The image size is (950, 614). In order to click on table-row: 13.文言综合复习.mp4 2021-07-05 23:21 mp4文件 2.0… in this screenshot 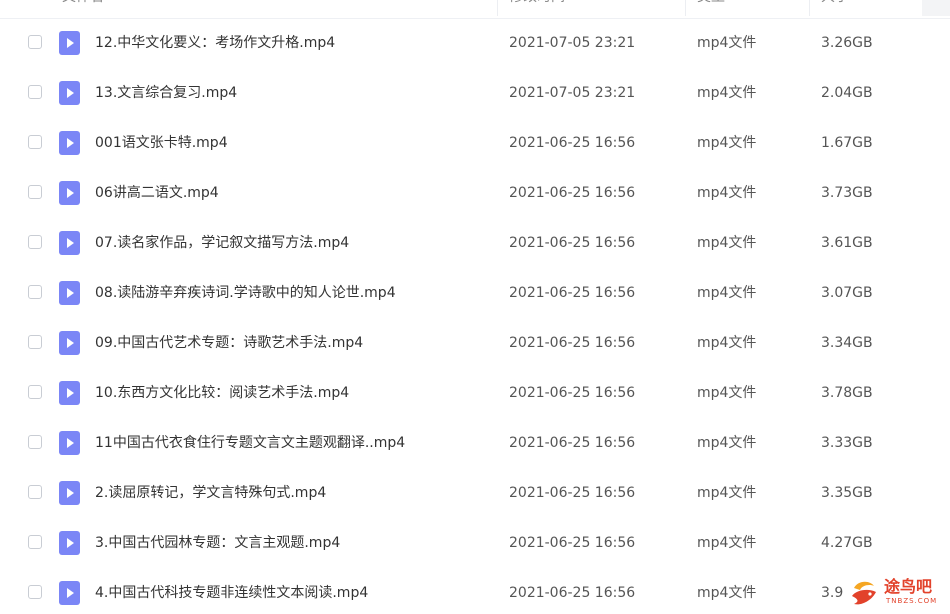, I will do `click(475, 93)`.